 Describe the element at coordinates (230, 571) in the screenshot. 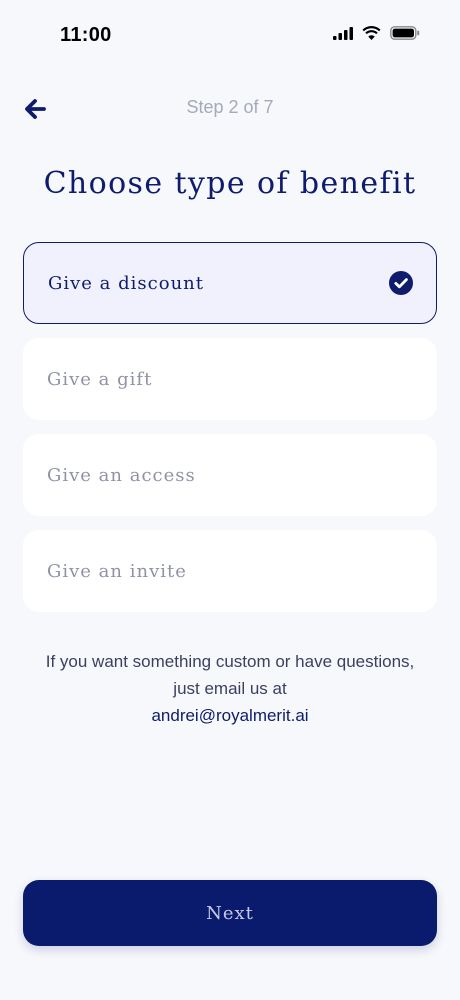

I see `option-give-an-invite: Give an invite` at that location.